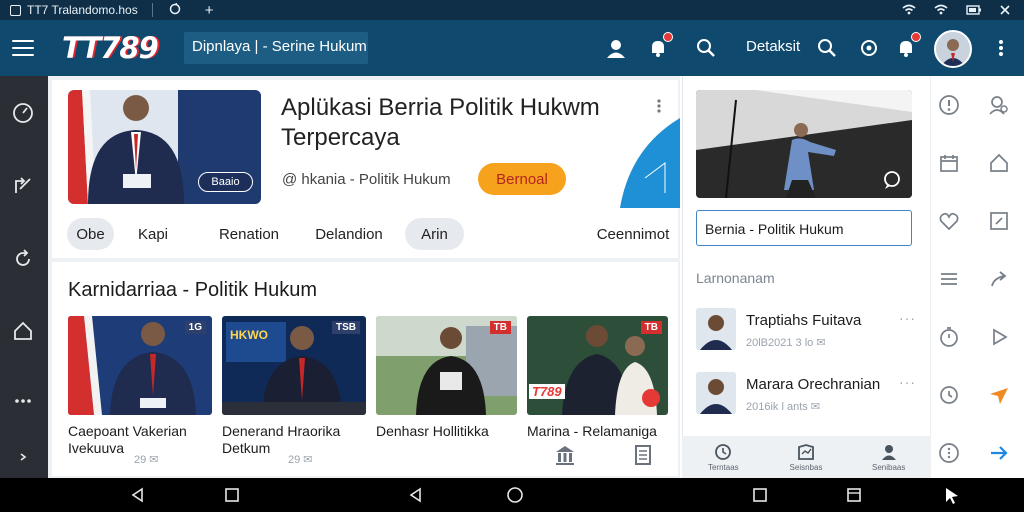  What do you see at coordinates (949, 453) in the screenshot?
I see `more-circle-icon` at bounding box center [949, 453].